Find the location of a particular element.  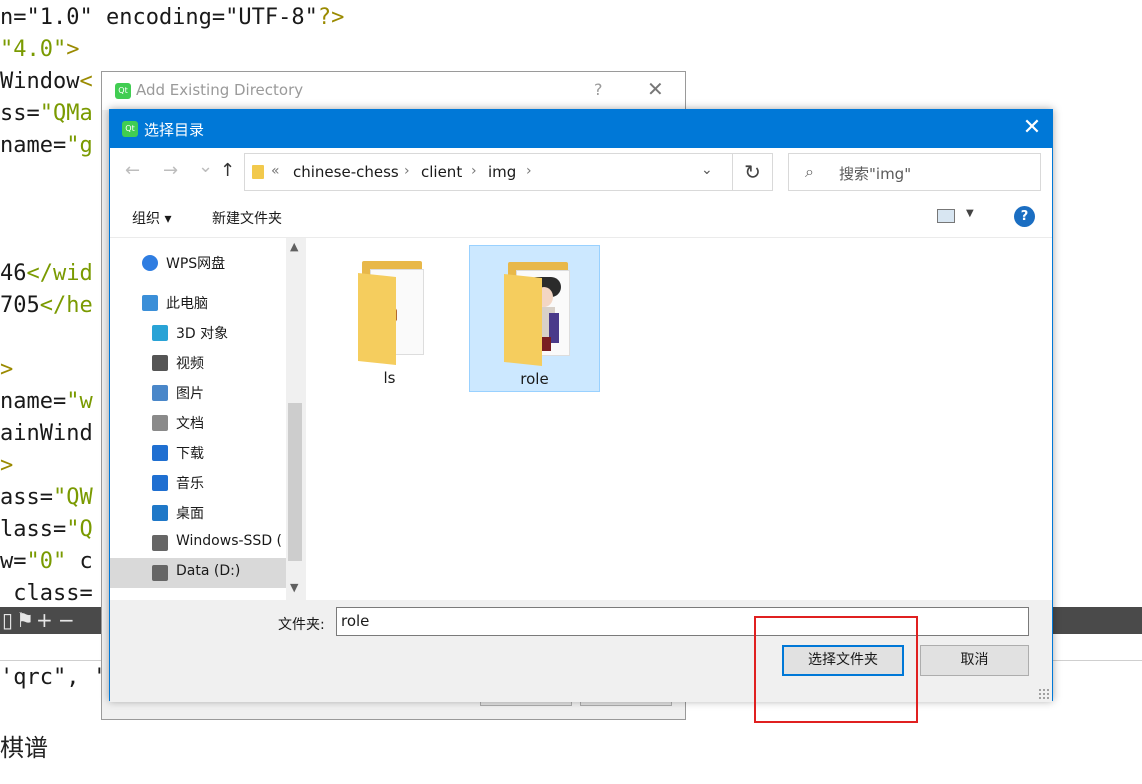

breadcrumb-img: img is located at coordinates (502, 172).